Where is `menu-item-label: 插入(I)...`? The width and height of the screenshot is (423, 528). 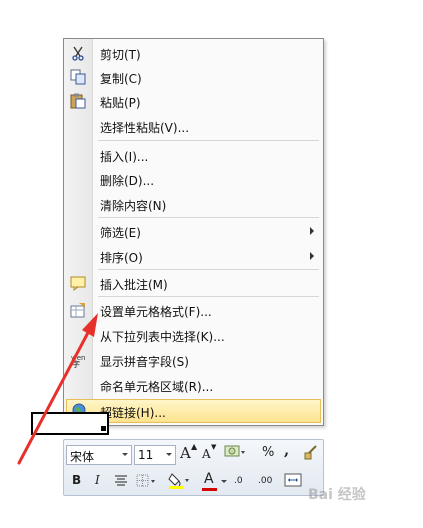 menu-item-label: 插入(I)... is located at coordinates (124, 157).